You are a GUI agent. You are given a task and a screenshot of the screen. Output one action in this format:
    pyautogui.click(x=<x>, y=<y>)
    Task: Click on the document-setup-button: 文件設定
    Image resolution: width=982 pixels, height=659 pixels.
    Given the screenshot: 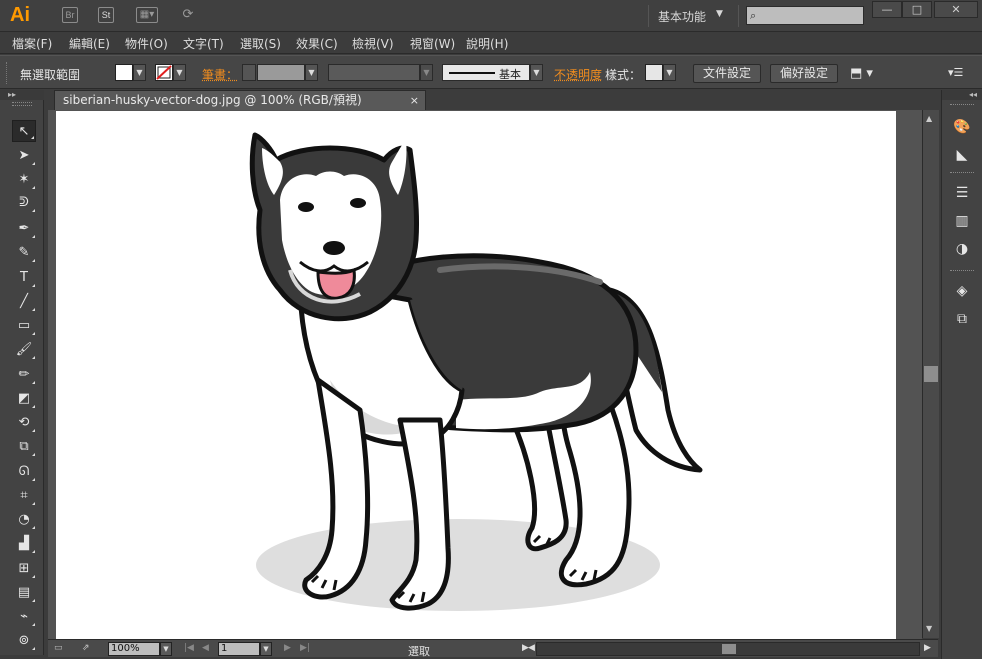 What is the action you would take?
    pyautogui.click(x=727, y=73)
    